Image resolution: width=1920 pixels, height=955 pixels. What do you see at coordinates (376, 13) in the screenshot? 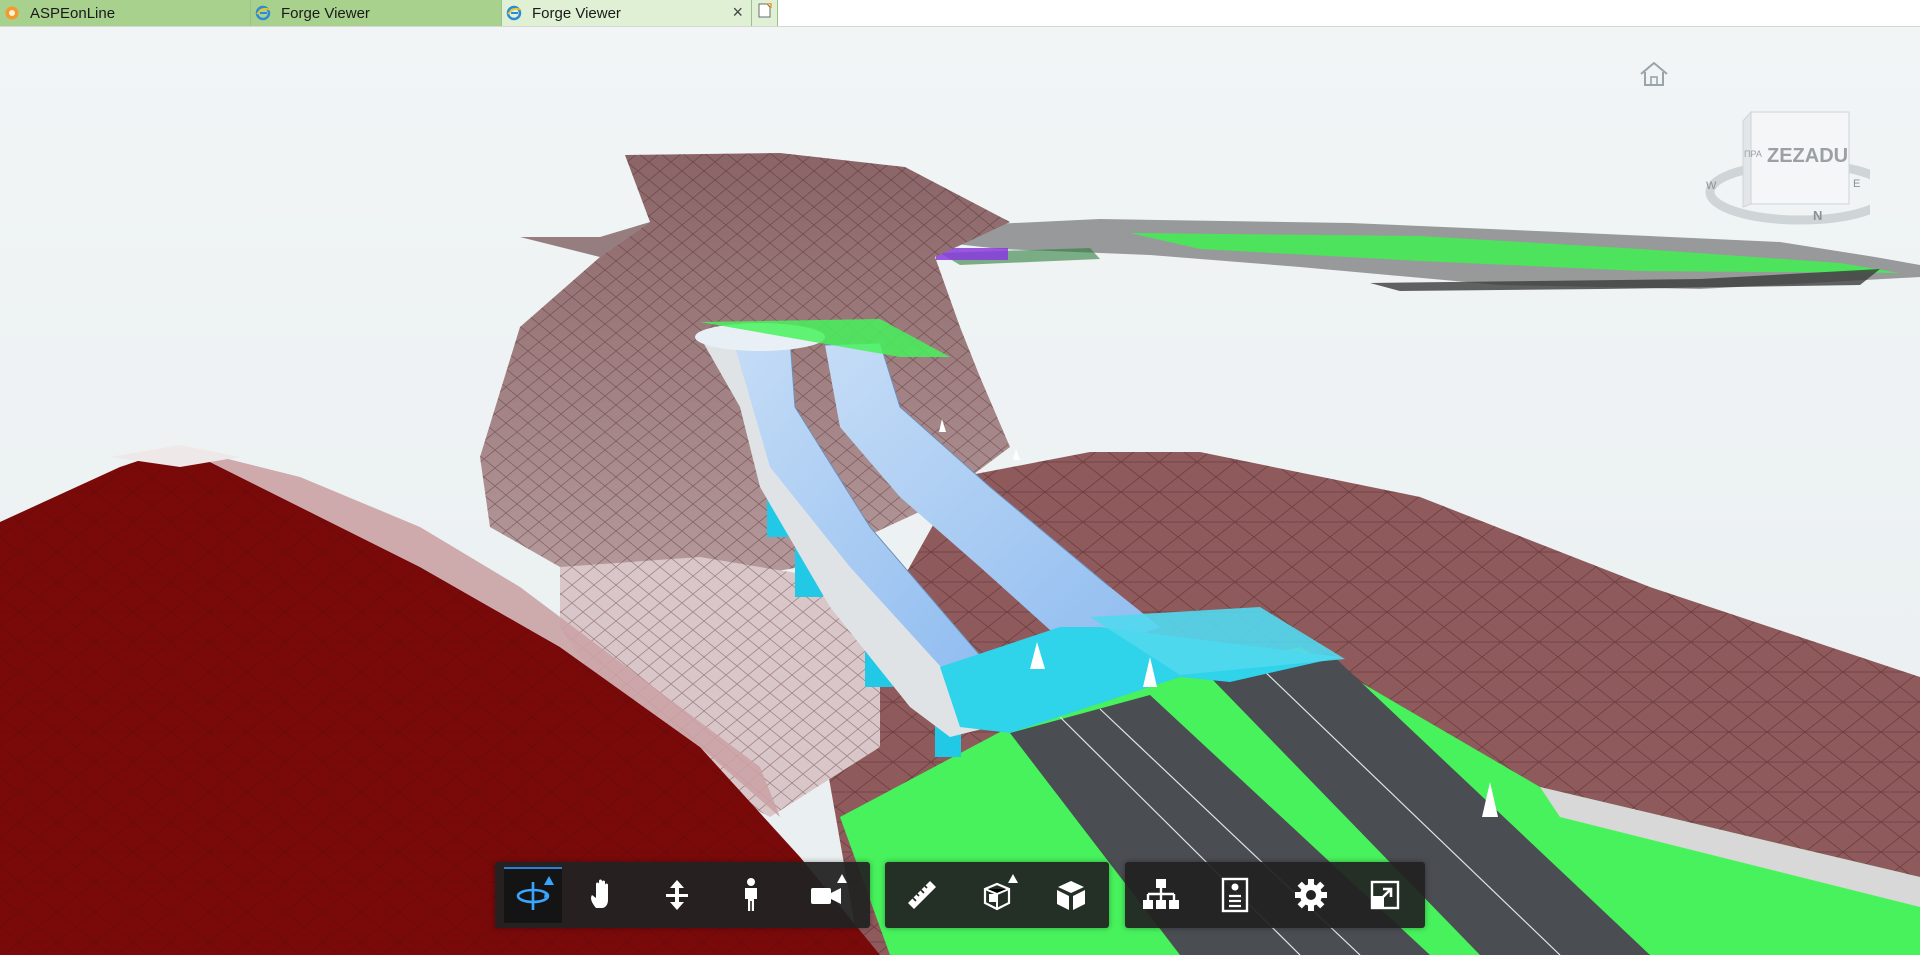
I see `tab-forge-viewer-1: Forge Viewer` at bounding box center [376, 13].